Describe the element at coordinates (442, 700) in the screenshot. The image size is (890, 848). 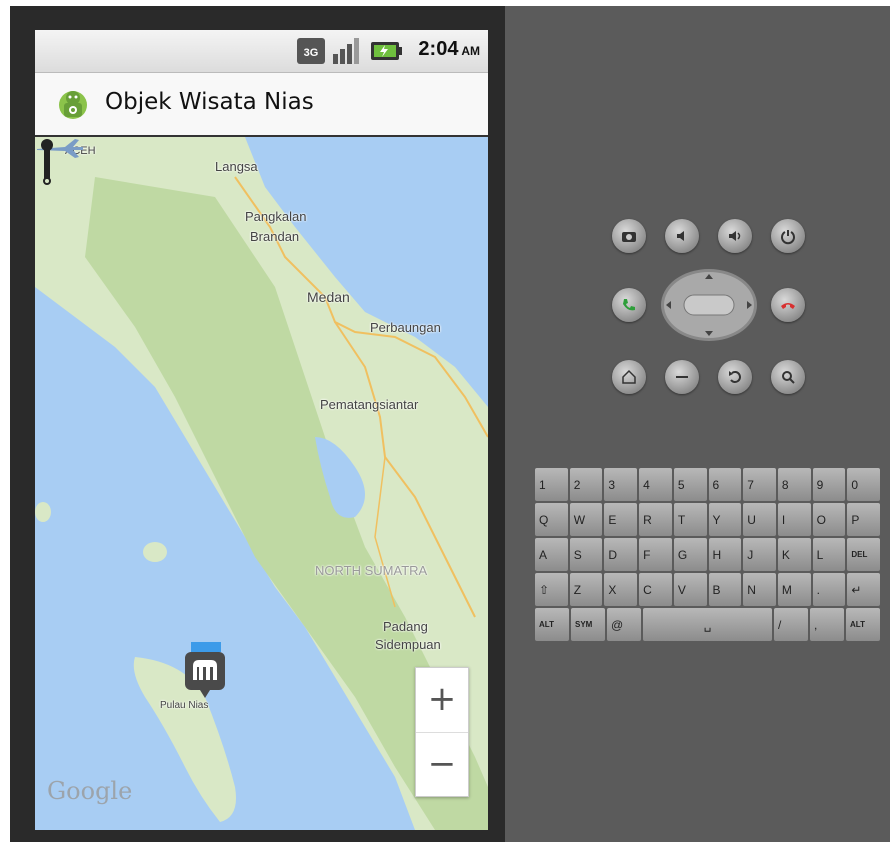
I see `zoom-in-button: +` at that location.